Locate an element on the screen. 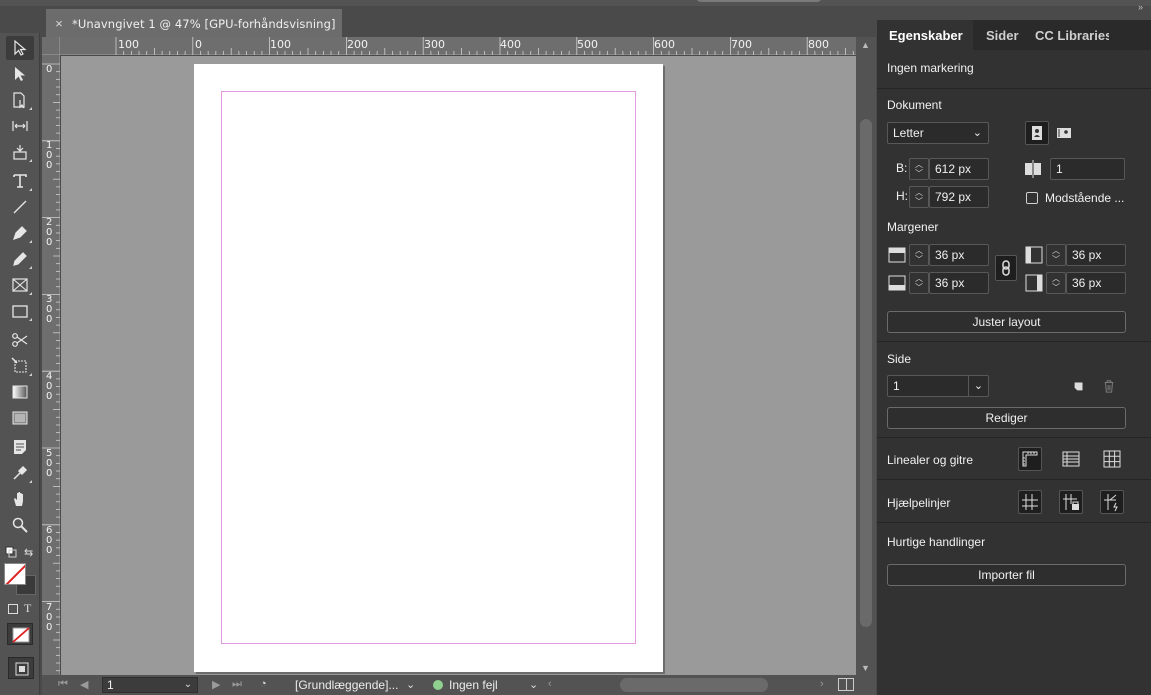 The image size is (1151, 695). margin-top-field: 36 px is located at coordinates (959, 255).